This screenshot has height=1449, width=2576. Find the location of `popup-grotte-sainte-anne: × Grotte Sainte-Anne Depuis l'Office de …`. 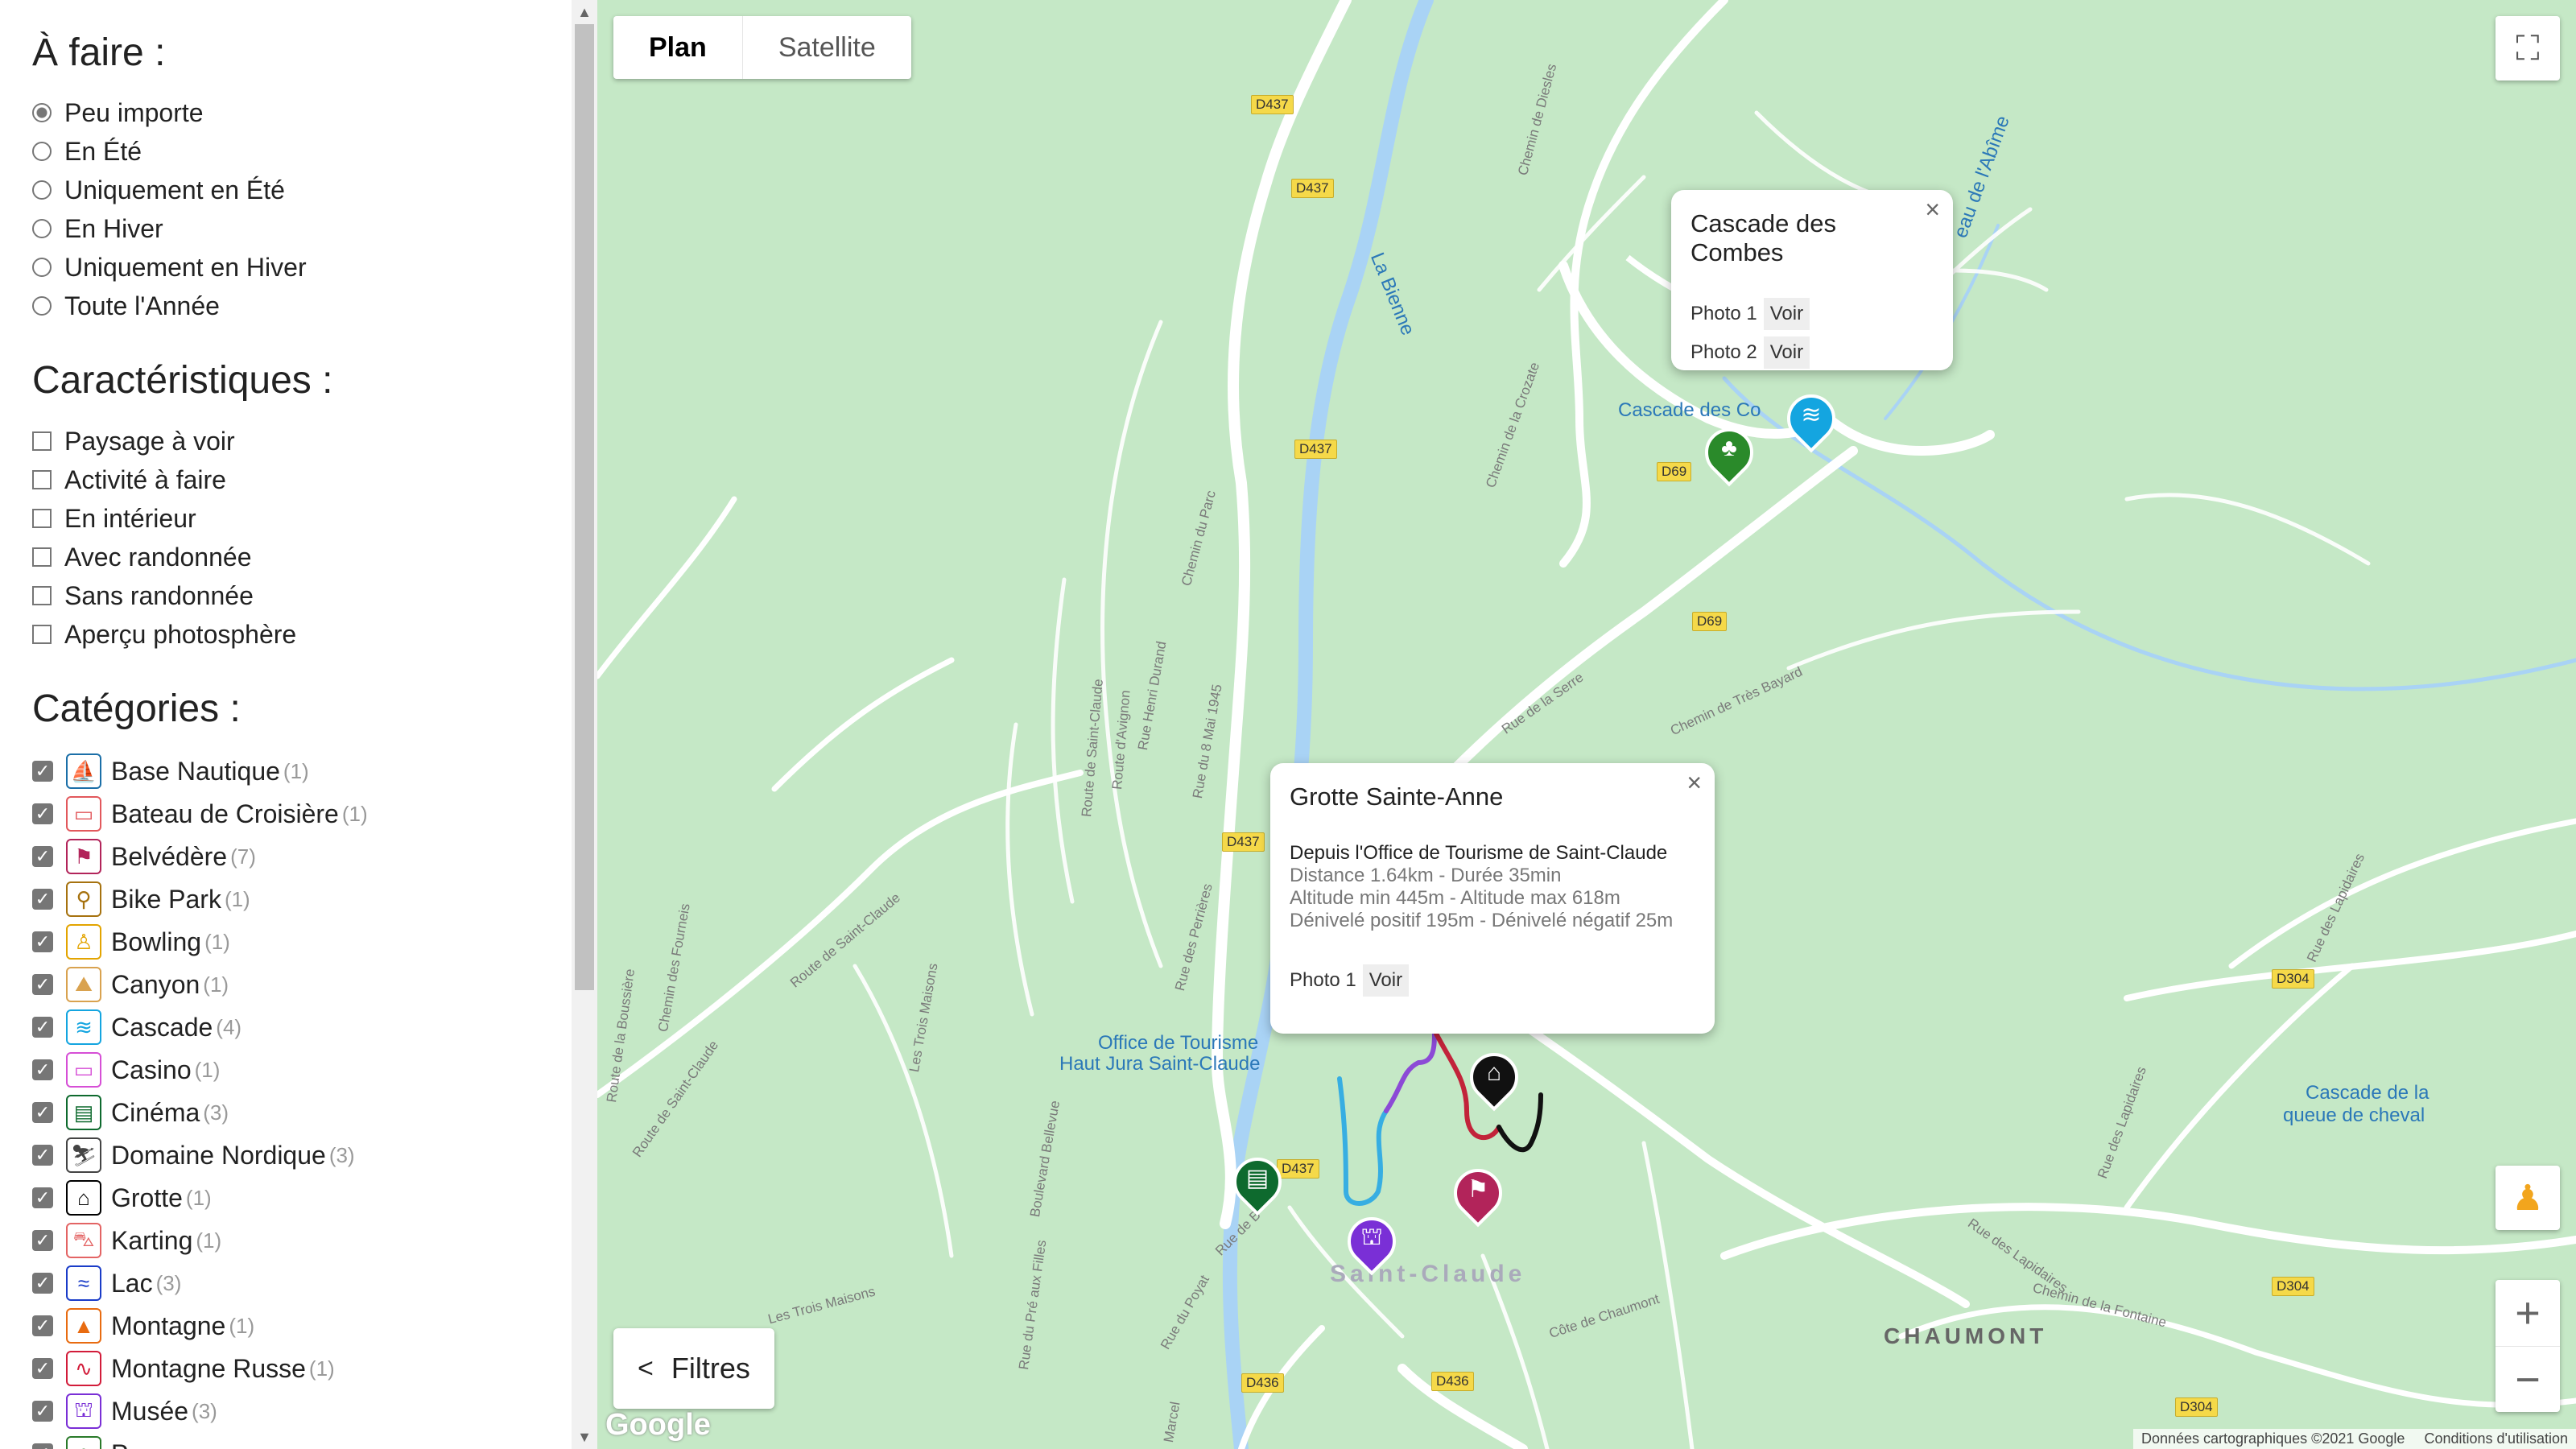

popup-grotte-sainte-anne: × Grotte Sainte-Anne Depuis l'Office de … is located at coordinates (1492, 898).